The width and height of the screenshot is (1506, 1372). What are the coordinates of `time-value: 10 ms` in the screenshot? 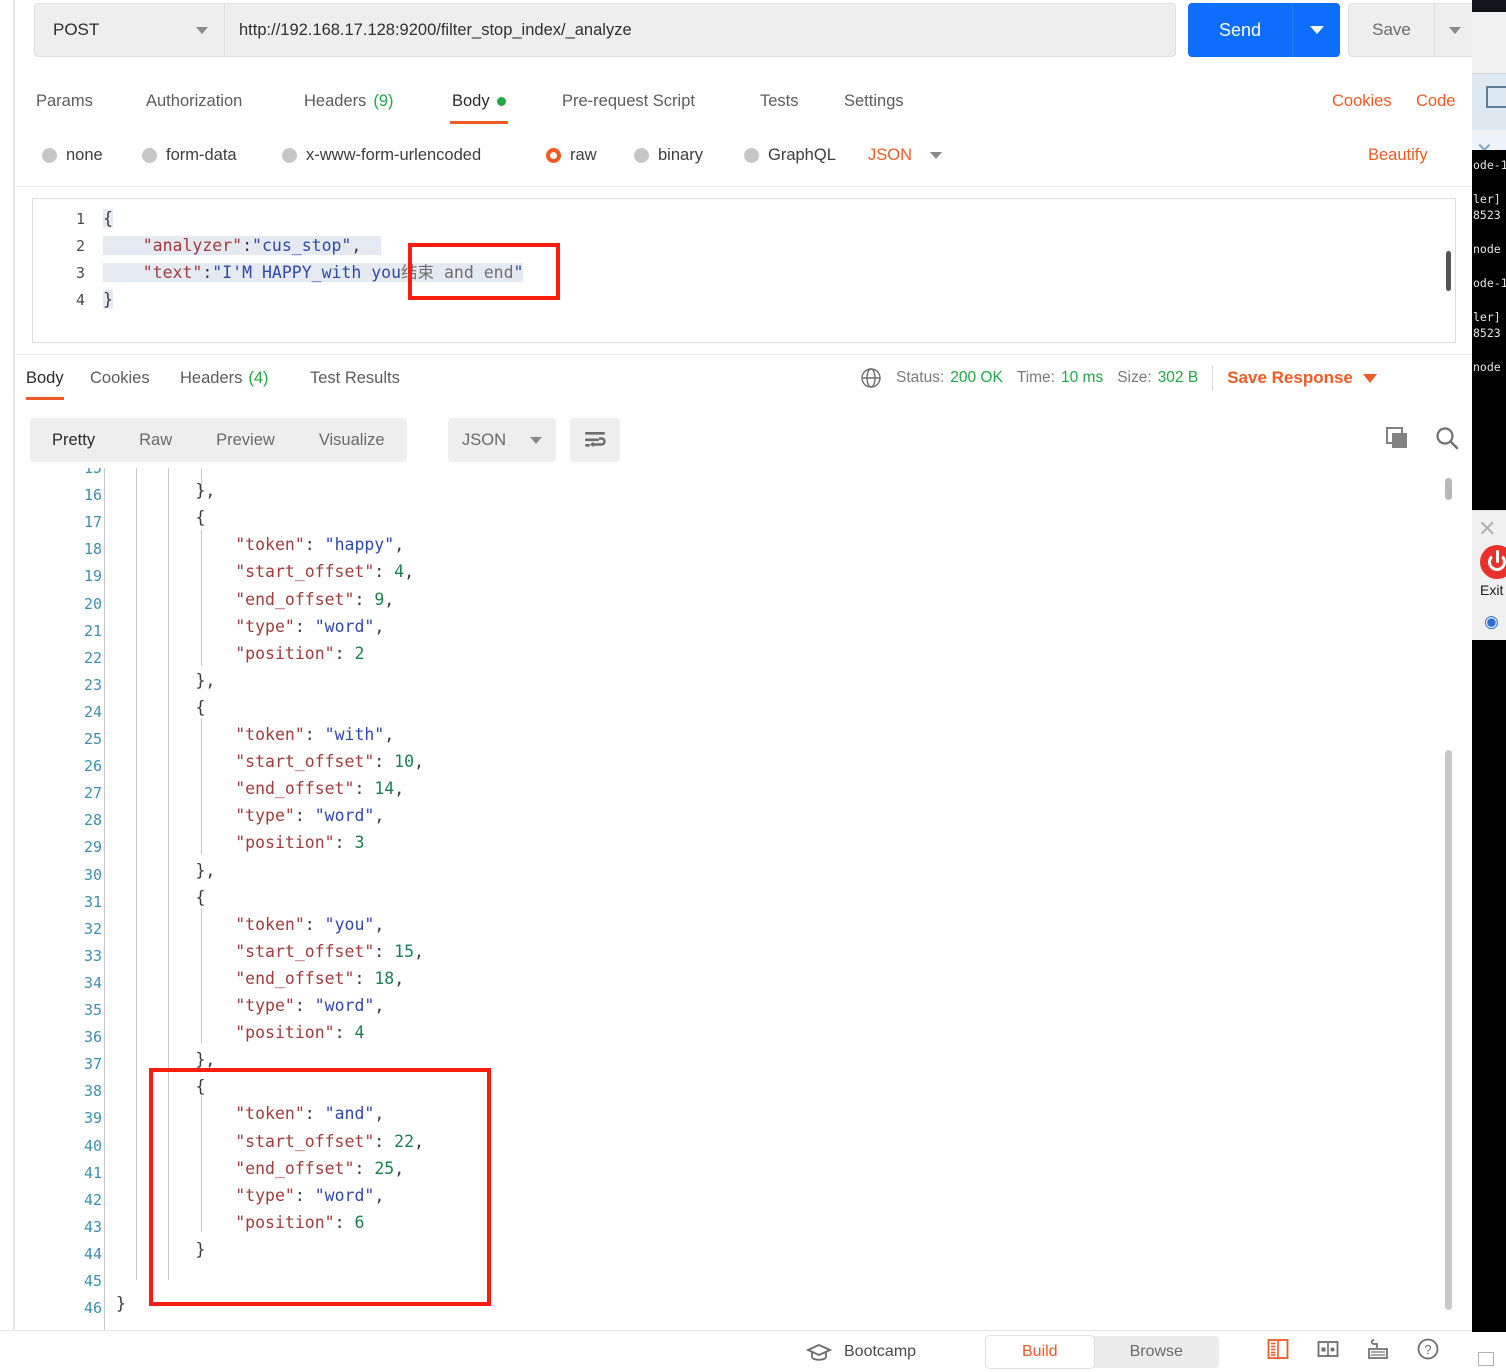 It's located at (1082, 377).